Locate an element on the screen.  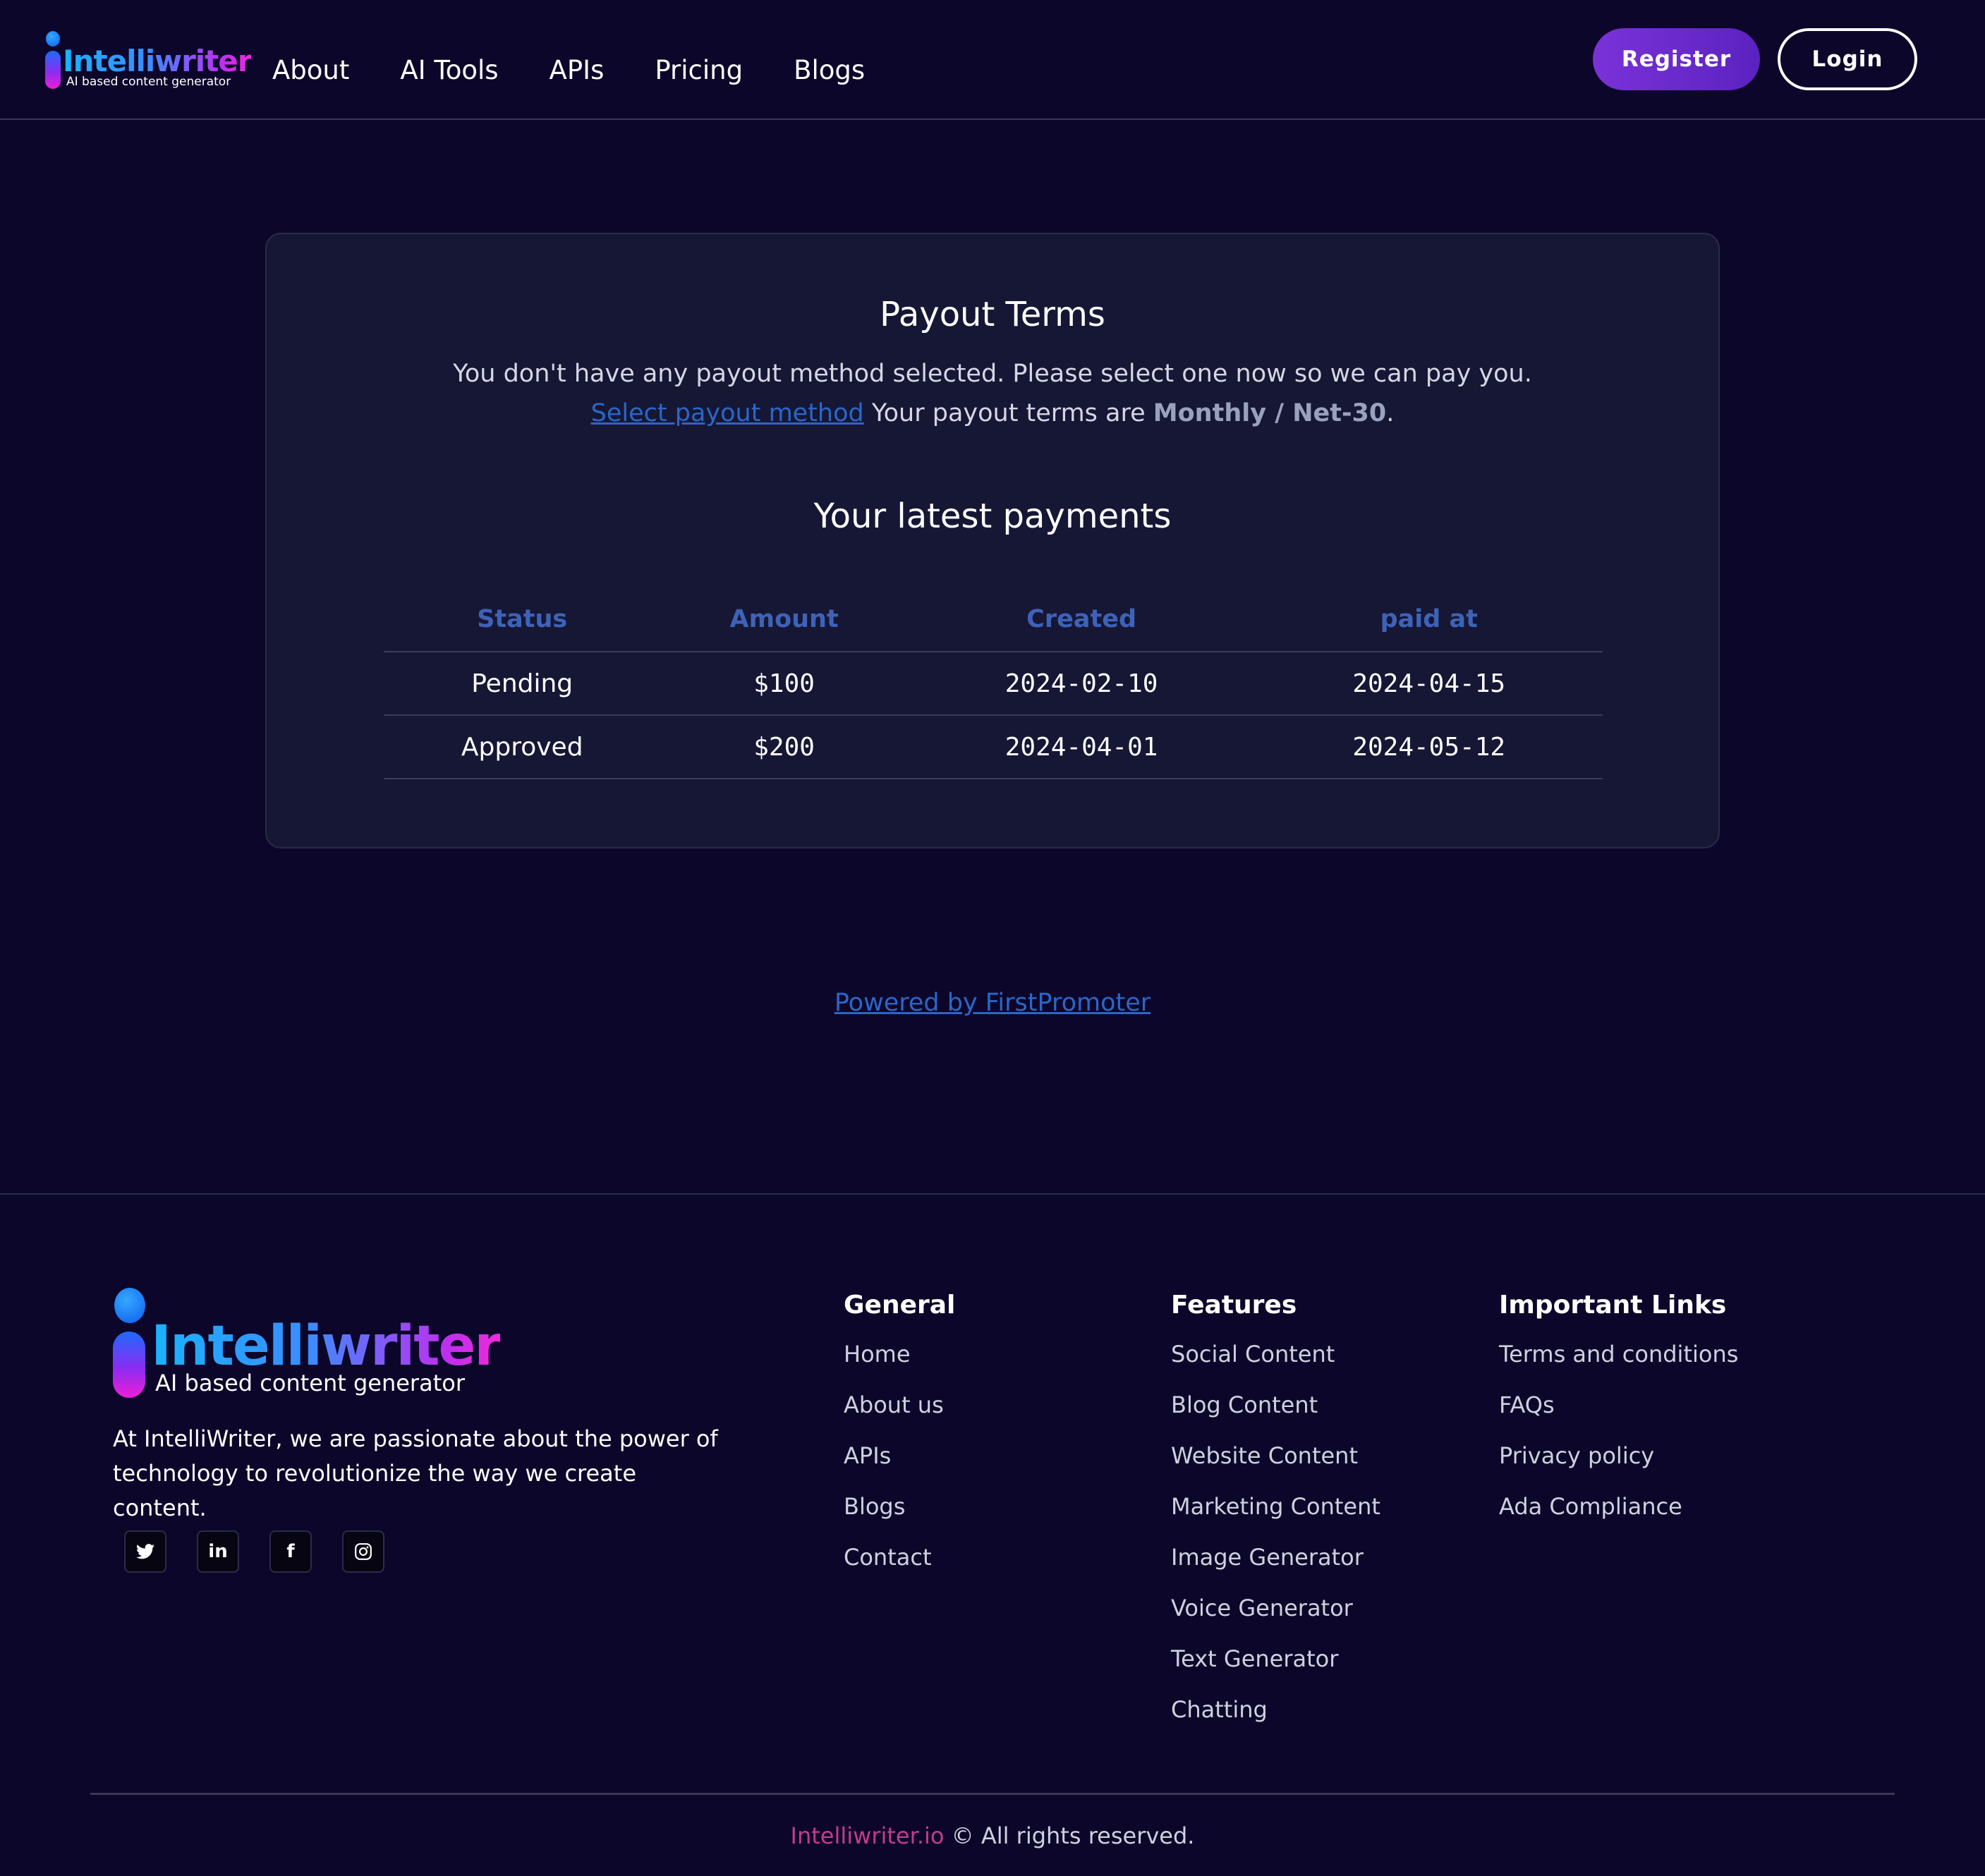
payout-terms-prefix: Your payout terms are is located at coordinates (1009, 413).